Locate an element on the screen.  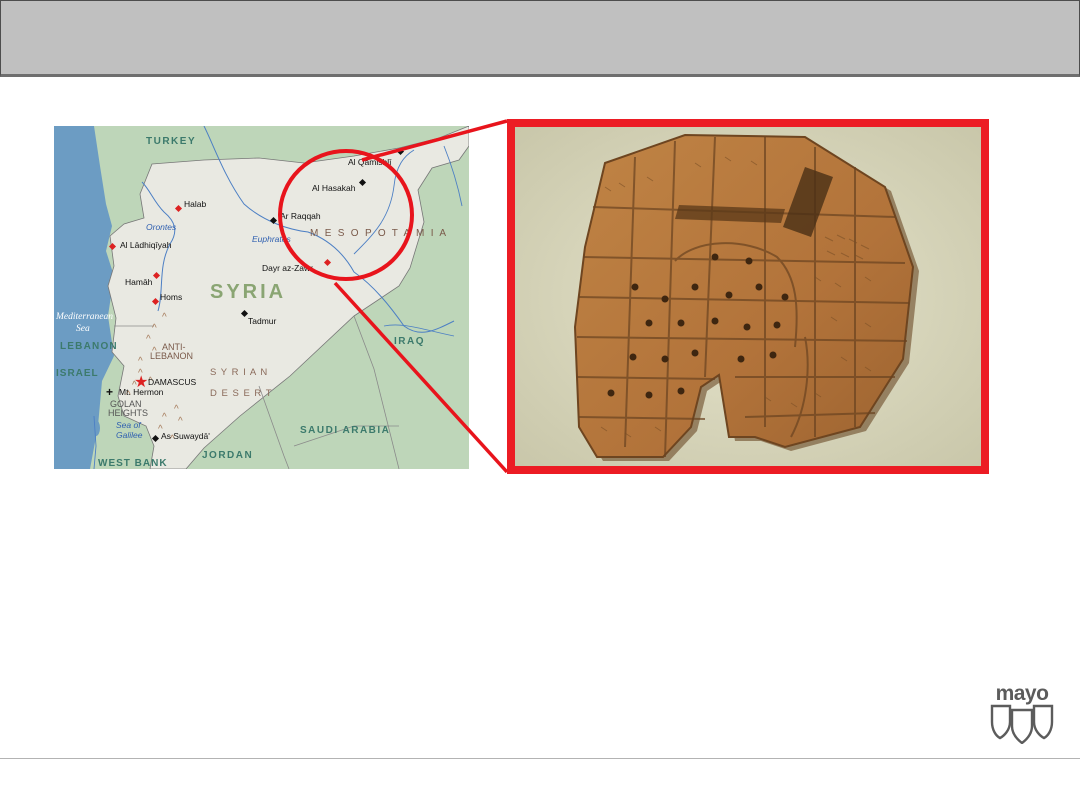
label-mesopotamia: M E S O P O T A M I A is located at coordinates (379, 233).